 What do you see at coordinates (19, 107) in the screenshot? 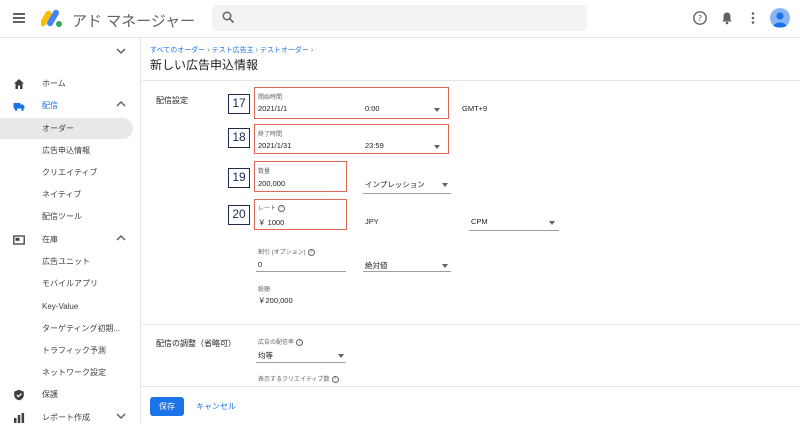
I see `truck-icon` at bounding box center [19, 107].